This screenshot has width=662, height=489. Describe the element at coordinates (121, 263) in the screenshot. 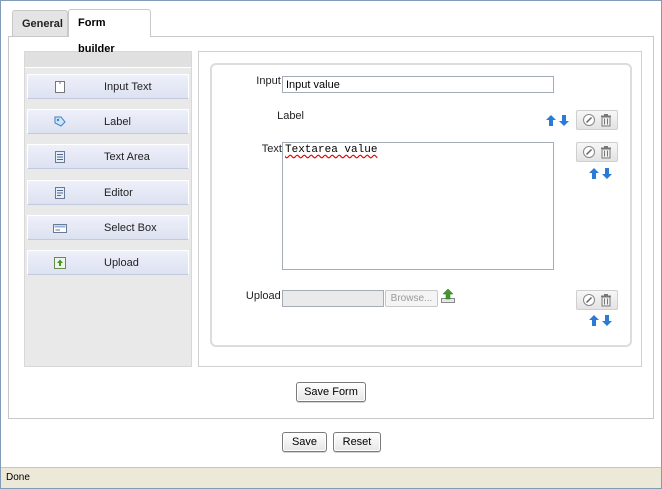

I see `toolbox-item-label: Upload` at that location.